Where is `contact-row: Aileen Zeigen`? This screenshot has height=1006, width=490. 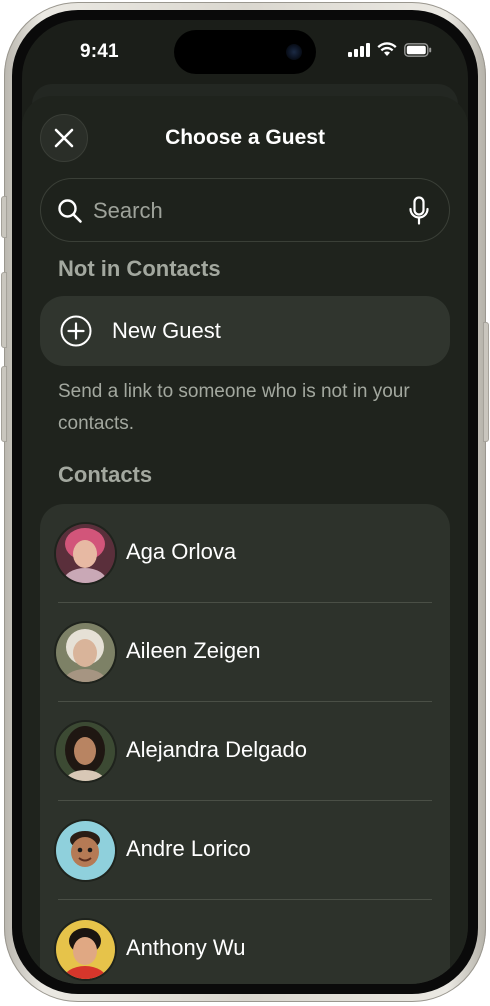
contact-row: Aileen Zeigen is located at coordinates (245, 652).